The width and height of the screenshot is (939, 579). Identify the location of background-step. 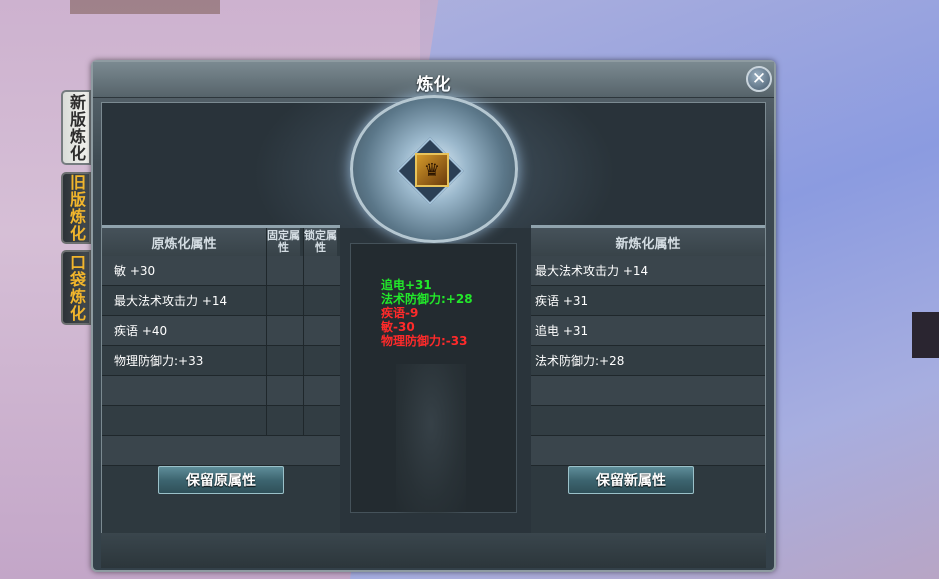
(145, 7).